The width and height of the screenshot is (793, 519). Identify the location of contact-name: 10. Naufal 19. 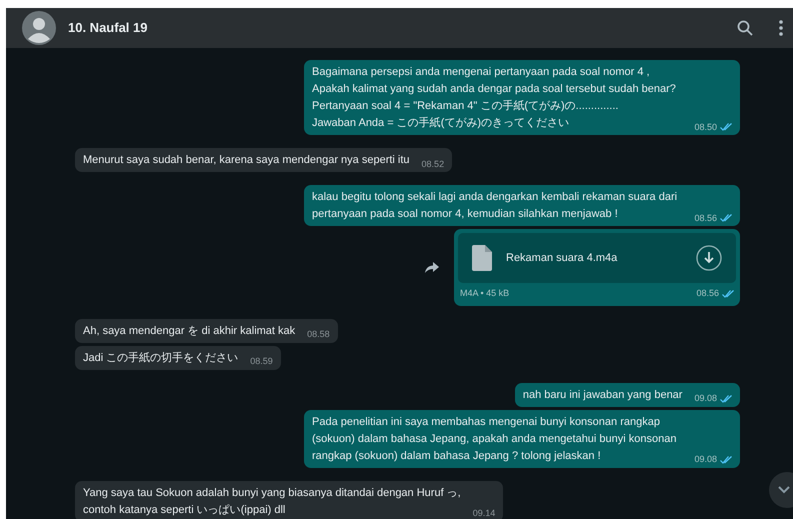
(108, 28).